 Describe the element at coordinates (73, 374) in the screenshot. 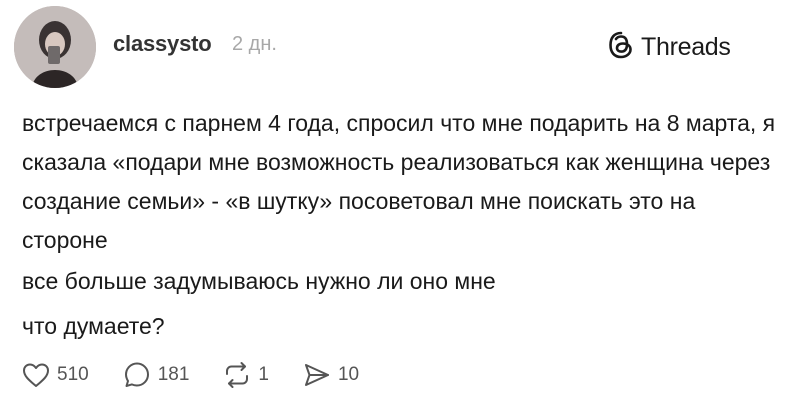

I see `like-count: 510` at that location.